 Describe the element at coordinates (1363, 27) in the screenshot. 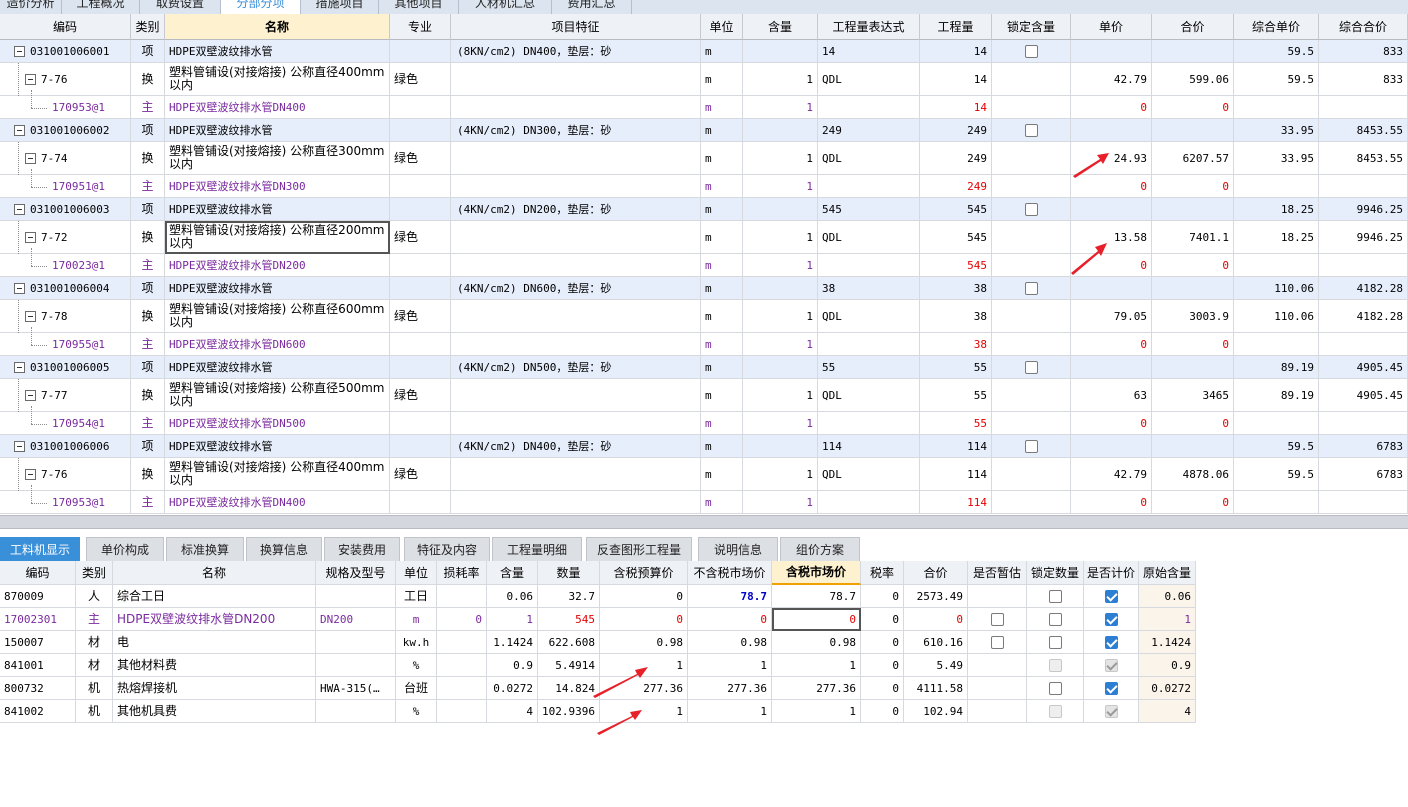

I see `col-header-13: 综合合价` at that location.